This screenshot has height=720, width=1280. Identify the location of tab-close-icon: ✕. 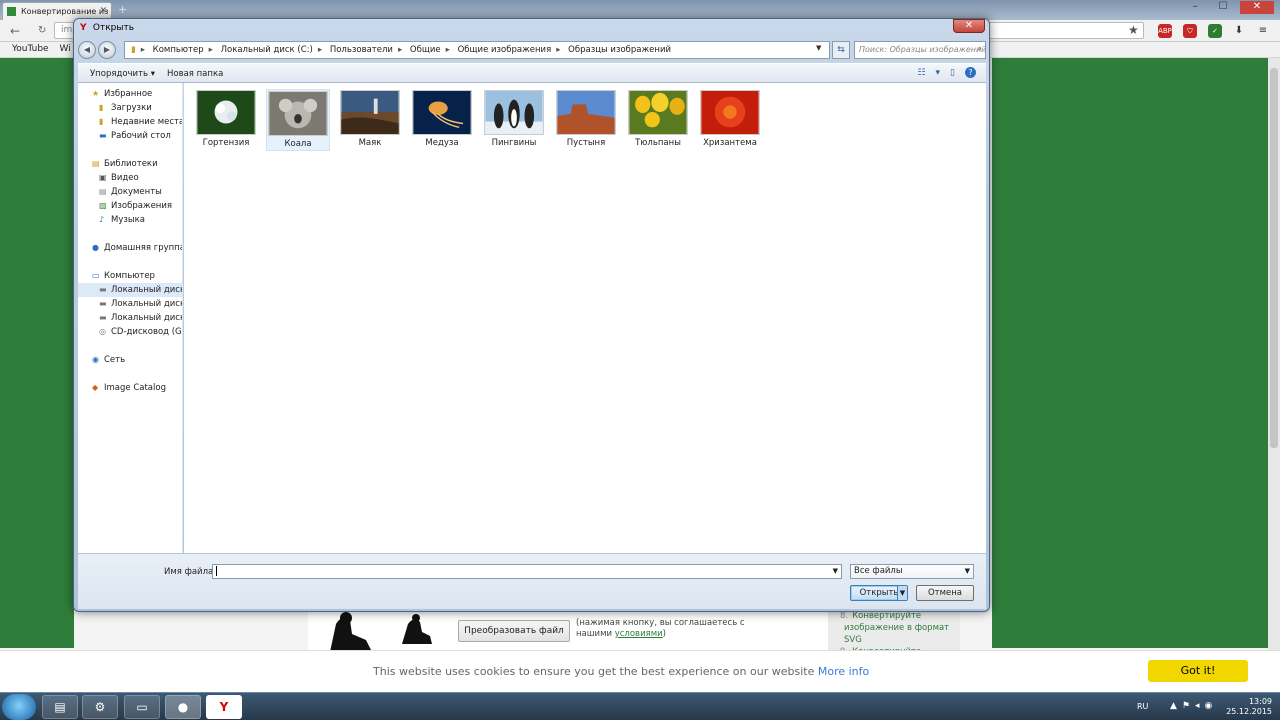
(103, 11).